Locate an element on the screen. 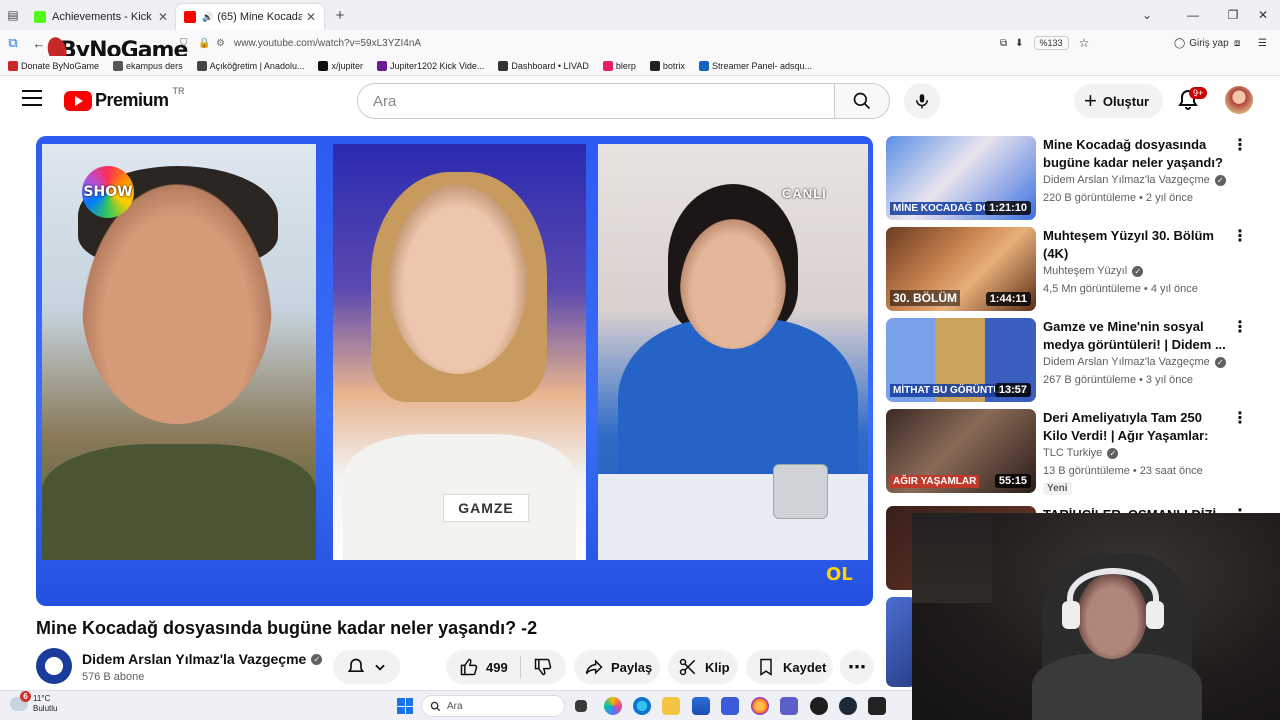  search-input: Ara is located at coordinates (596, 101).